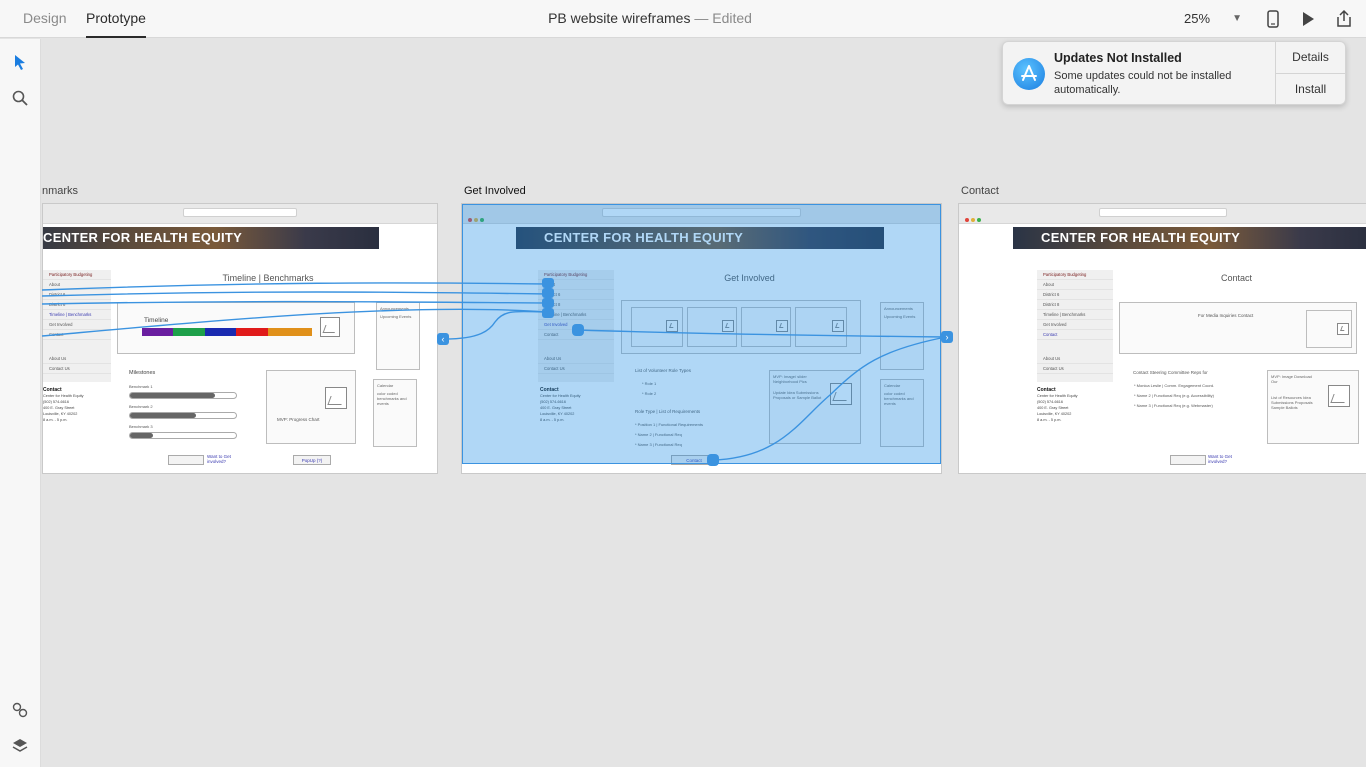  Describe the element at coordinates (20, 403) in the screenshot. I see `left-toolbar` at that location.